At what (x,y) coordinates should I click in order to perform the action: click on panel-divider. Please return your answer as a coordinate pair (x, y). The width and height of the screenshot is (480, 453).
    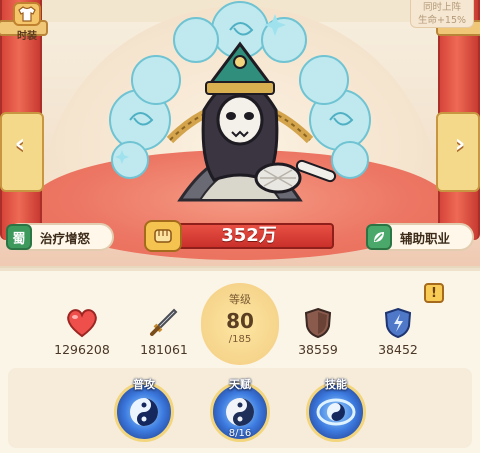
    Looking at the image, I should click on (240, 269).